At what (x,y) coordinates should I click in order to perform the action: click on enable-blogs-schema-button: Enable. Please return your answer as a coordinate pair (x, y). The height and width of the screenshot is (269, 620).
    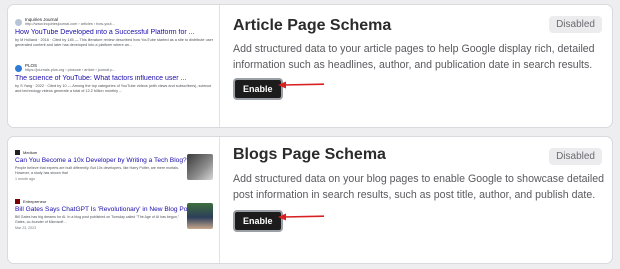
    Looking at the image, I should click on (258, 221).